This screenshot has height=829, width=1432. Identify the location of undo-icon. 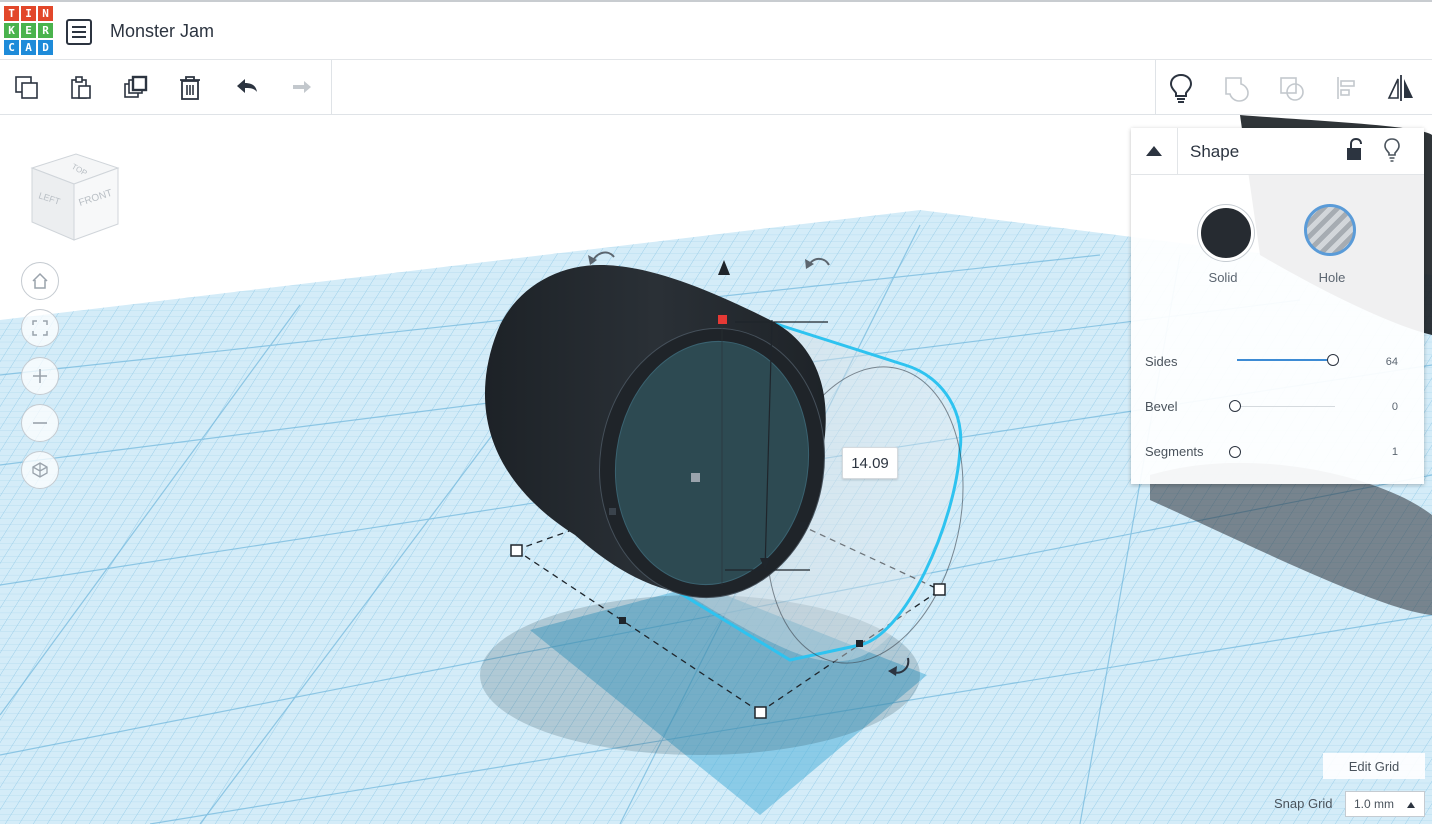
(247, 88).